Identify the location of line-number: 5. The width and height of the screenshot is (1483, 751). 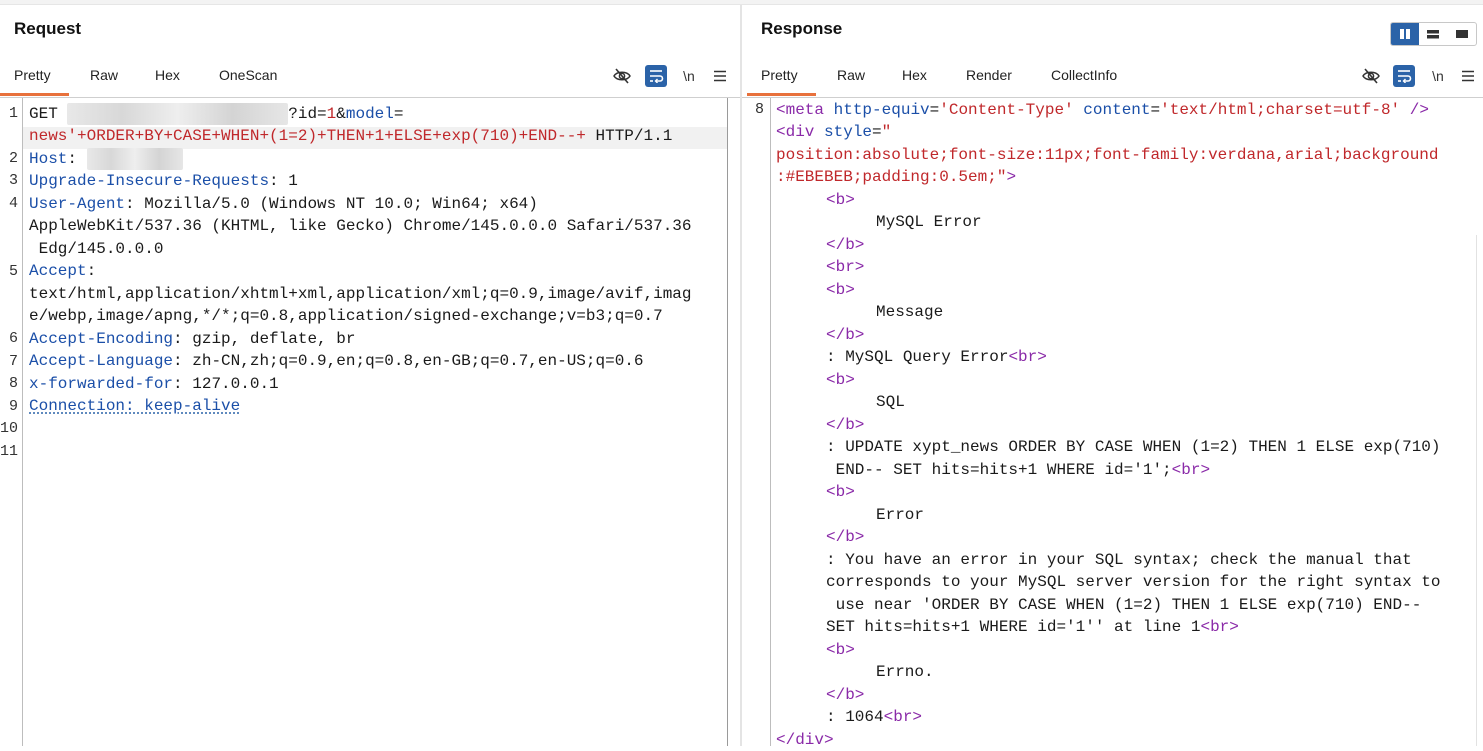
(9, 271).